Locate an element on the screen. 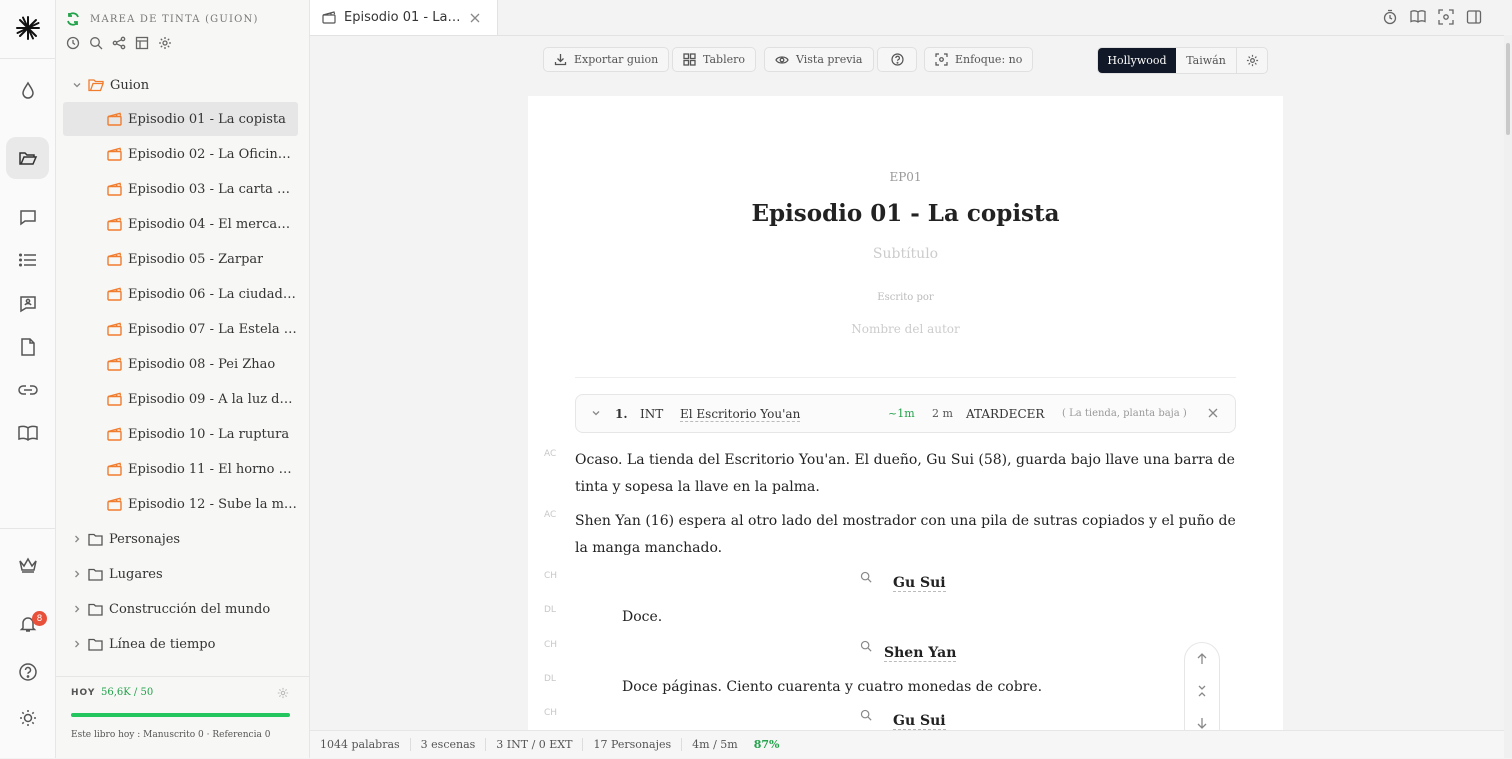 Image resolution: width=1512 pixels, height=759 pixels. sidebar-toggle-icon is located at coordinates (1474, 17).